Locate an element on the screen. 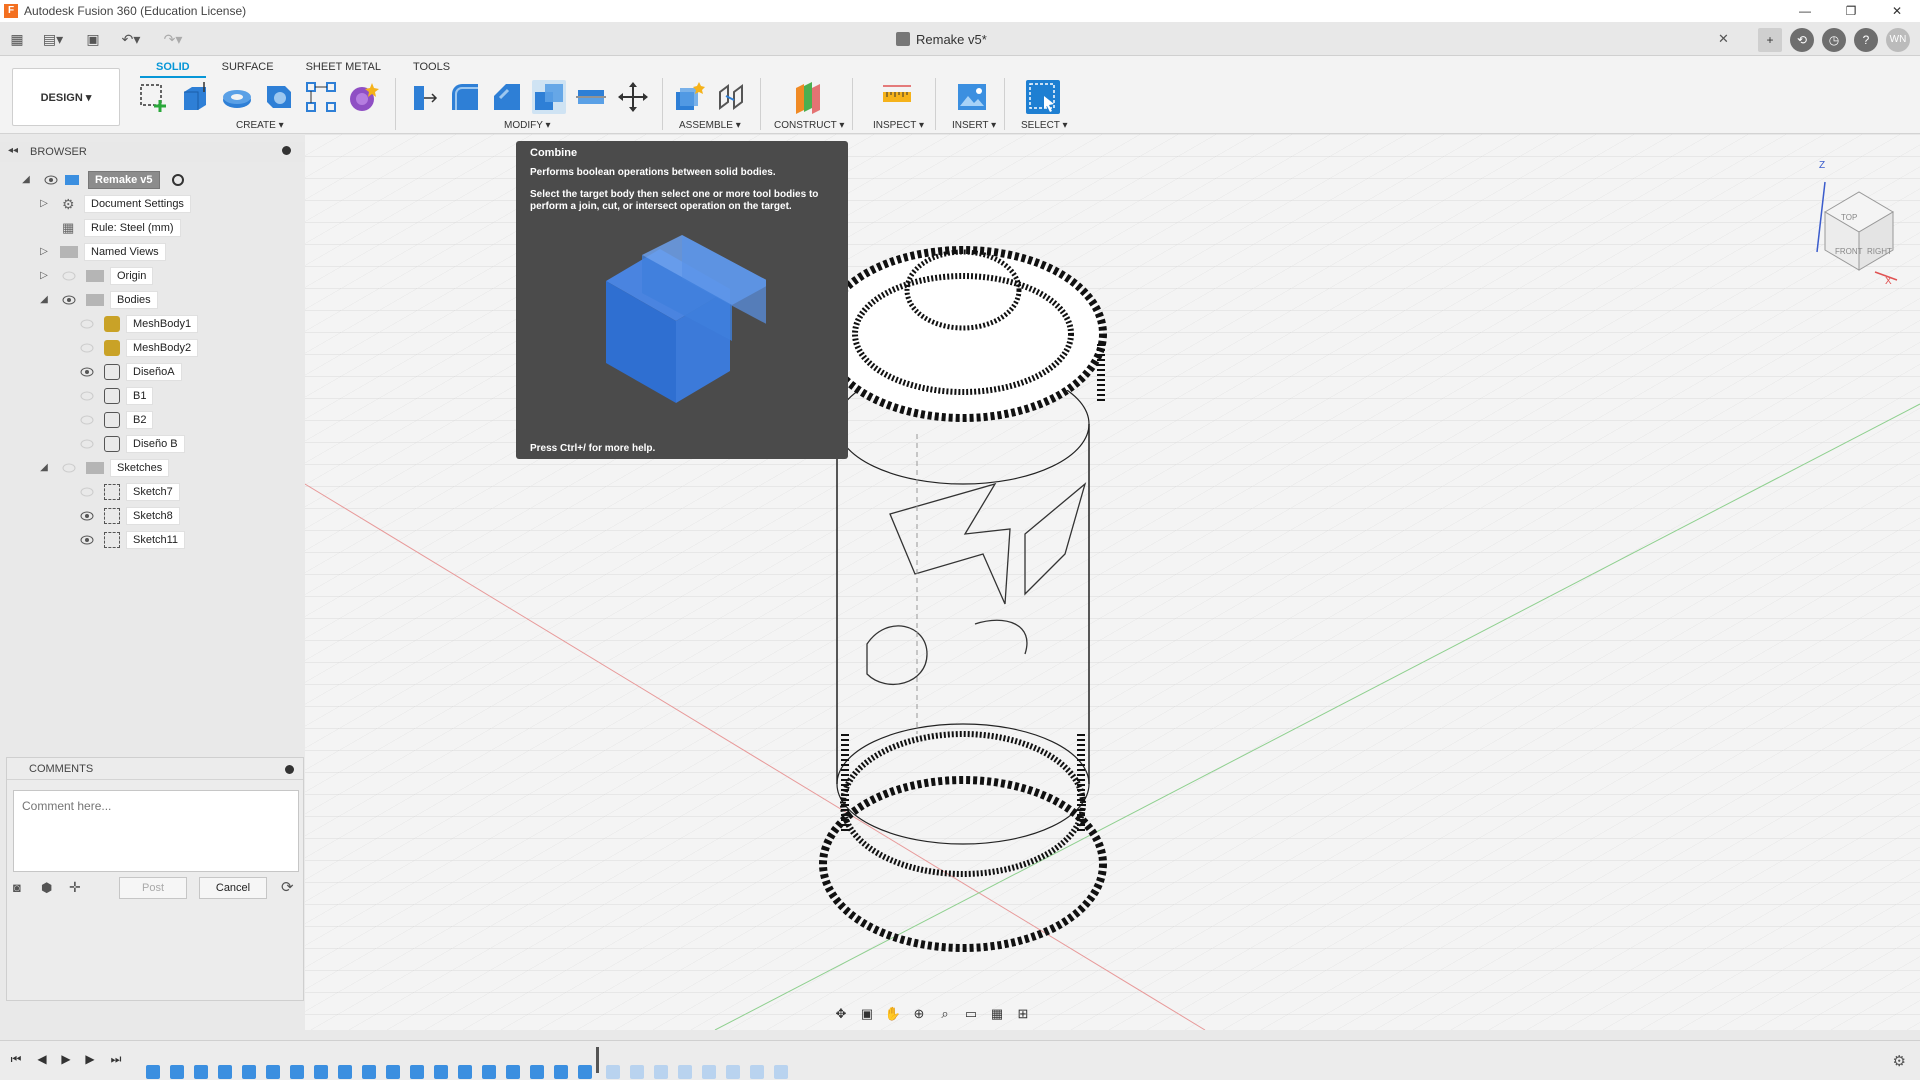  tab-tools: TOOLS is located at coordinates (431, 68).